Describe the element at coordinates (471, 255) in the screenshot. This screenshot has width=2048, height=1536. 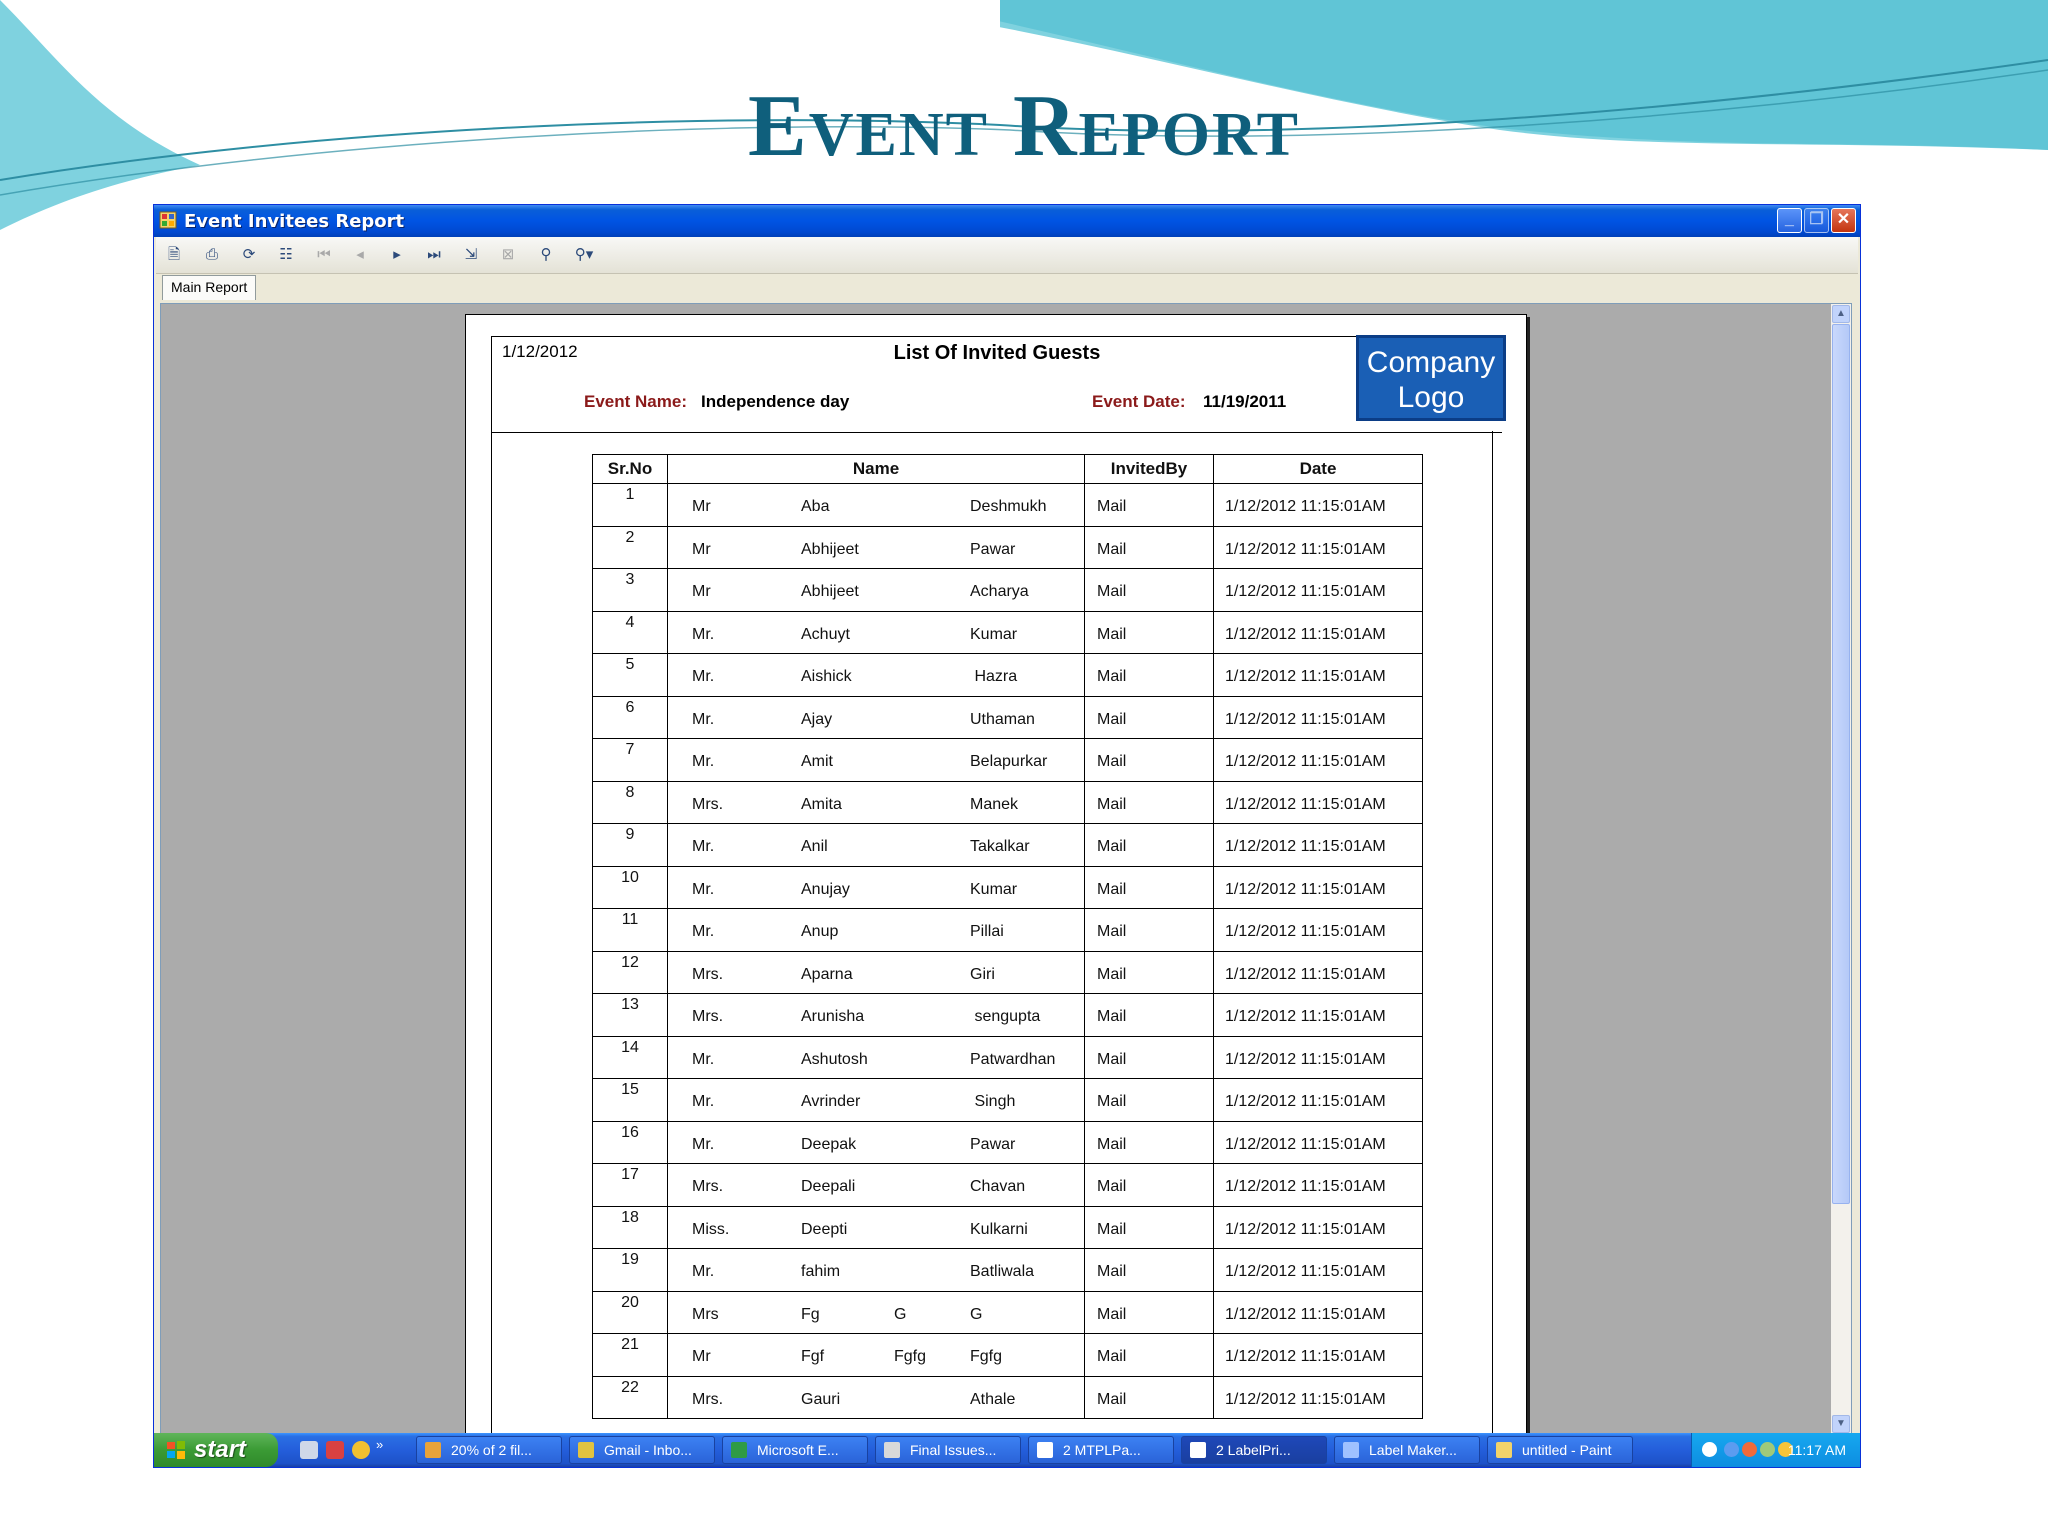
I see `goto-page-icon: ⇲` at that location.